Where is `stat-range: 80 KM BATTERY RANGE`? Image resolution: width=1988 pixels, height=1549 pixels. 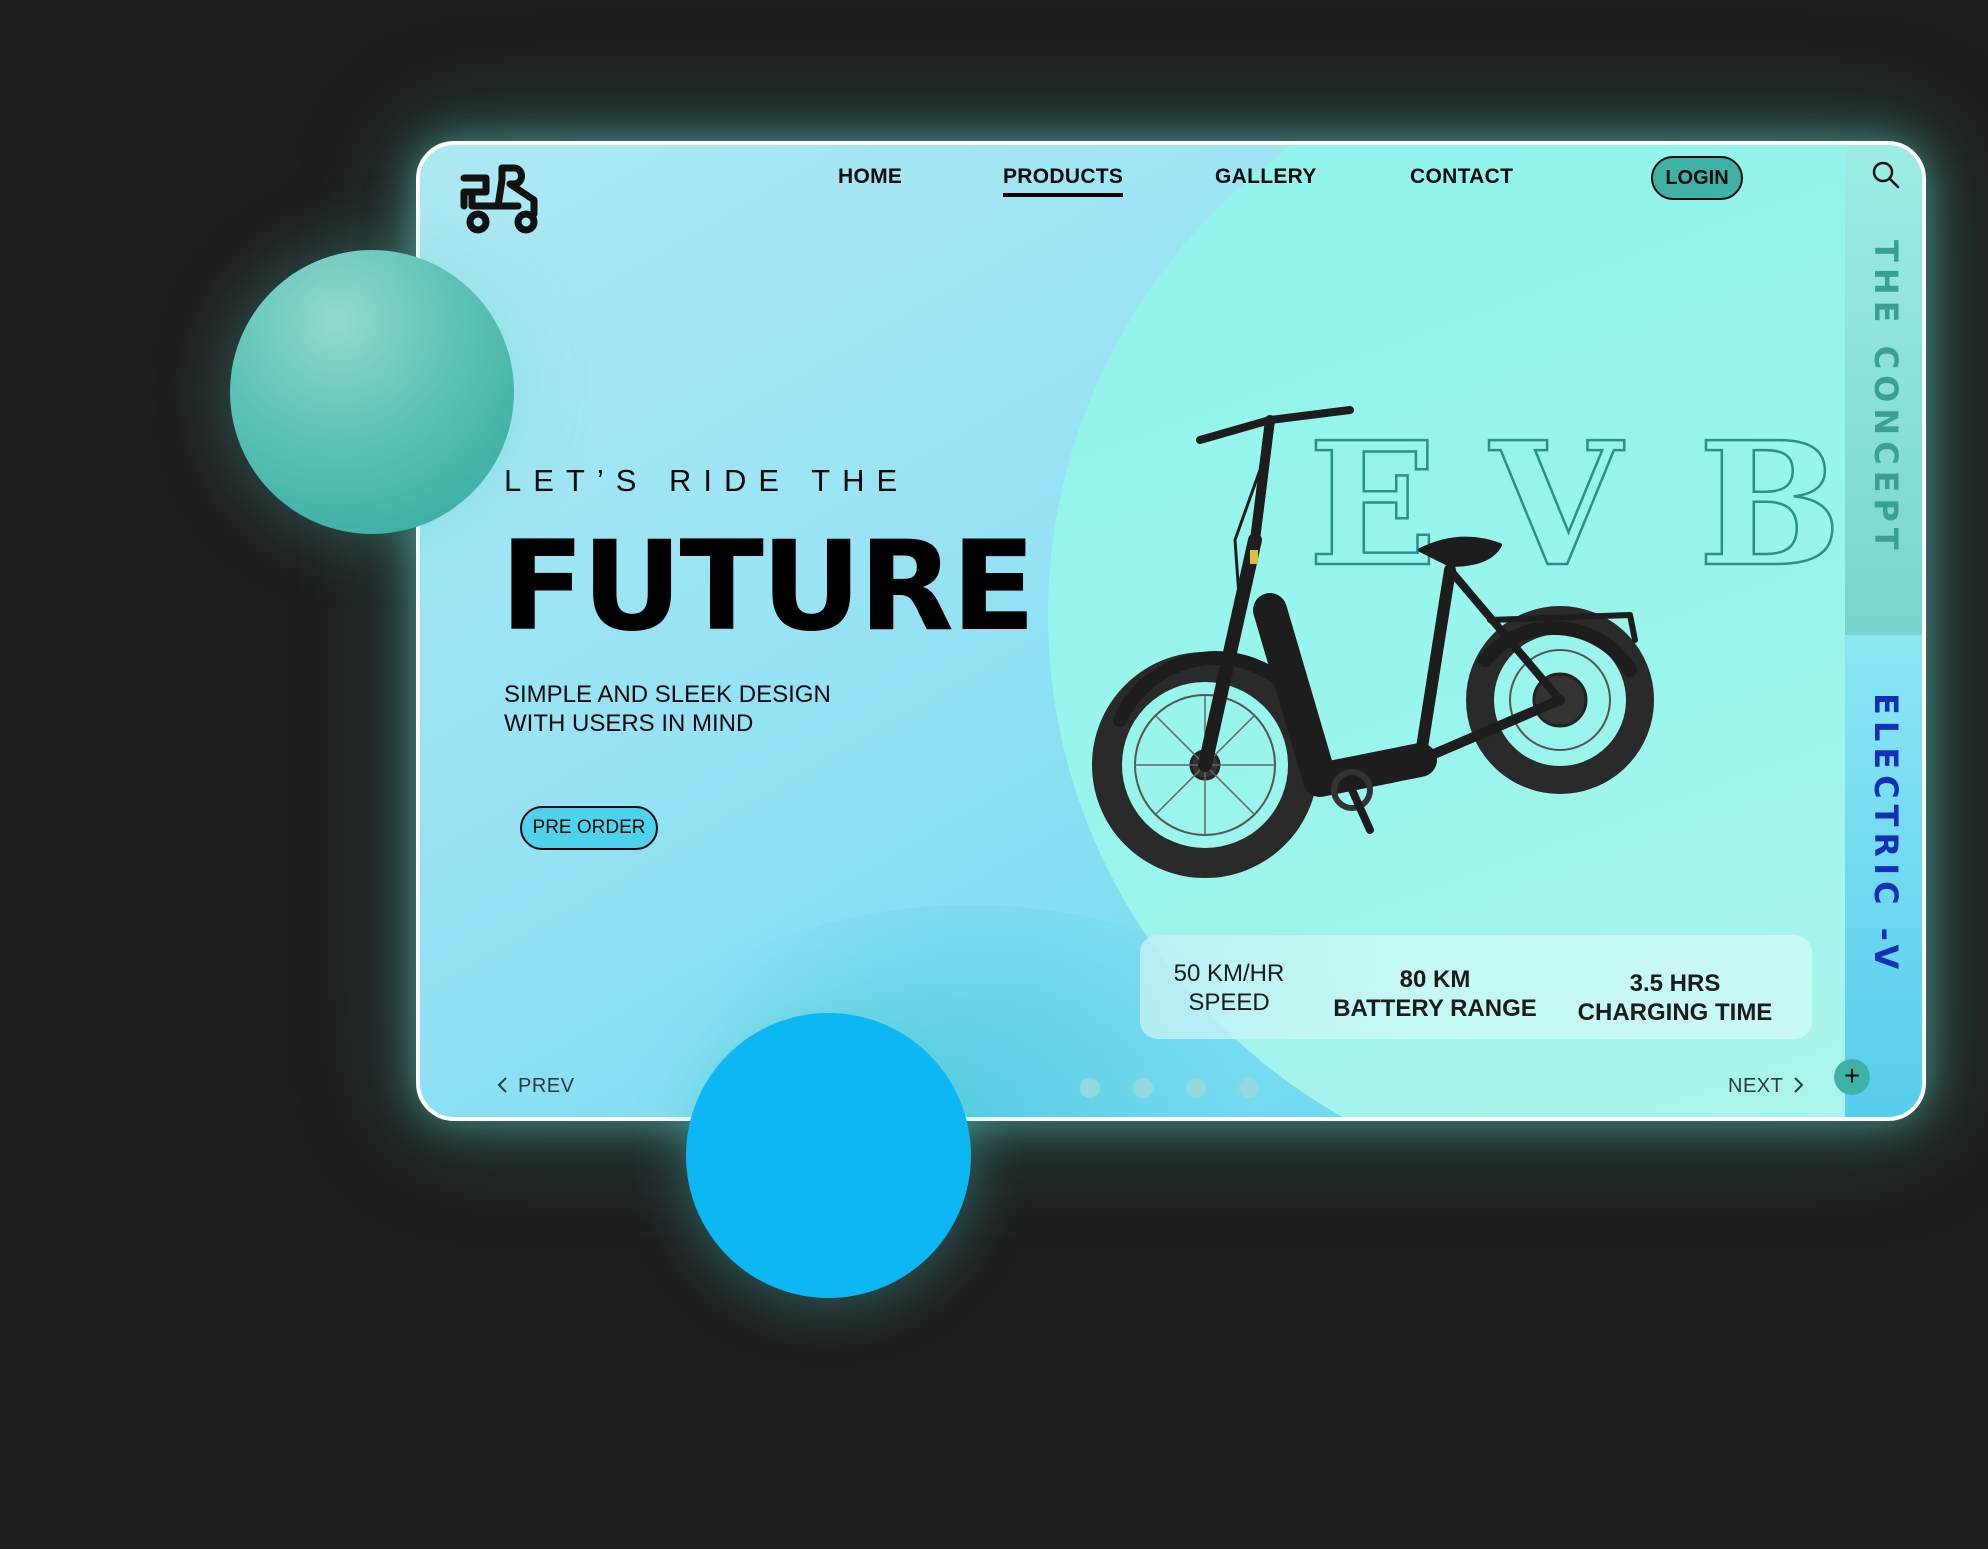 stat-range: 80 KM BATTERY RANGE is located at coordinates (1435, 994).